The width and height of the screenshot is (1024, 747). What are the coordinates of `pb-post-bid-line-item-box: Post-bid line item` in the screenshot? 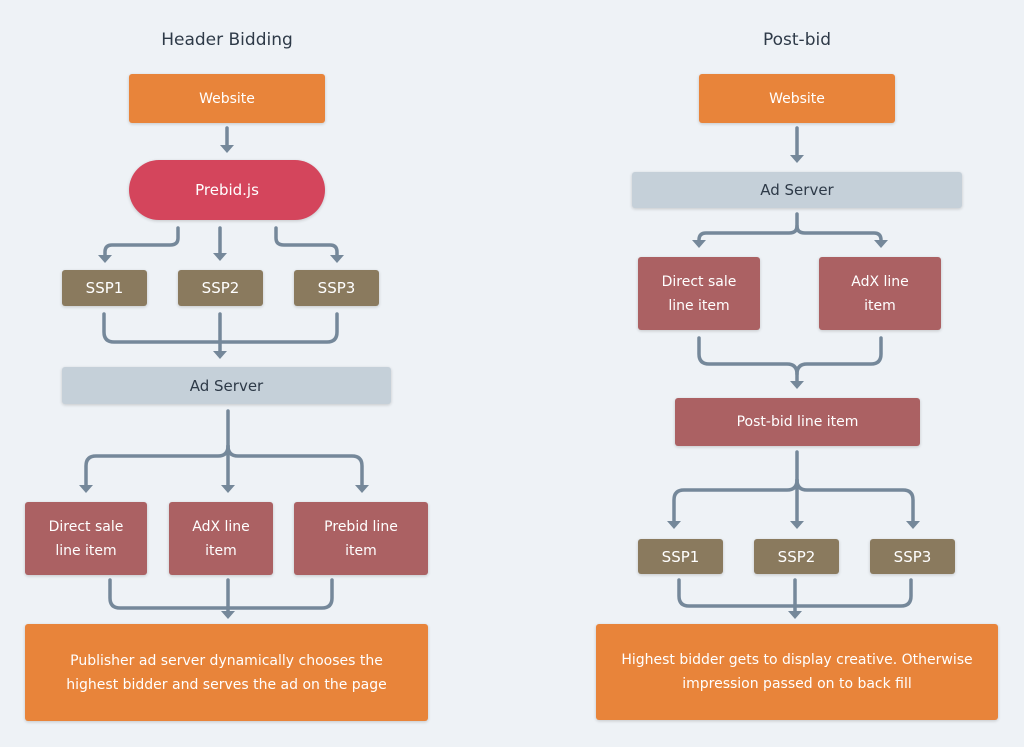 It's located at (797, 422).